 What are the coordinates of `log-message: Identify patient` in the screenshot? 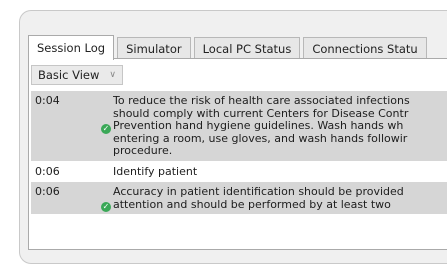 It's located at (155, 171).